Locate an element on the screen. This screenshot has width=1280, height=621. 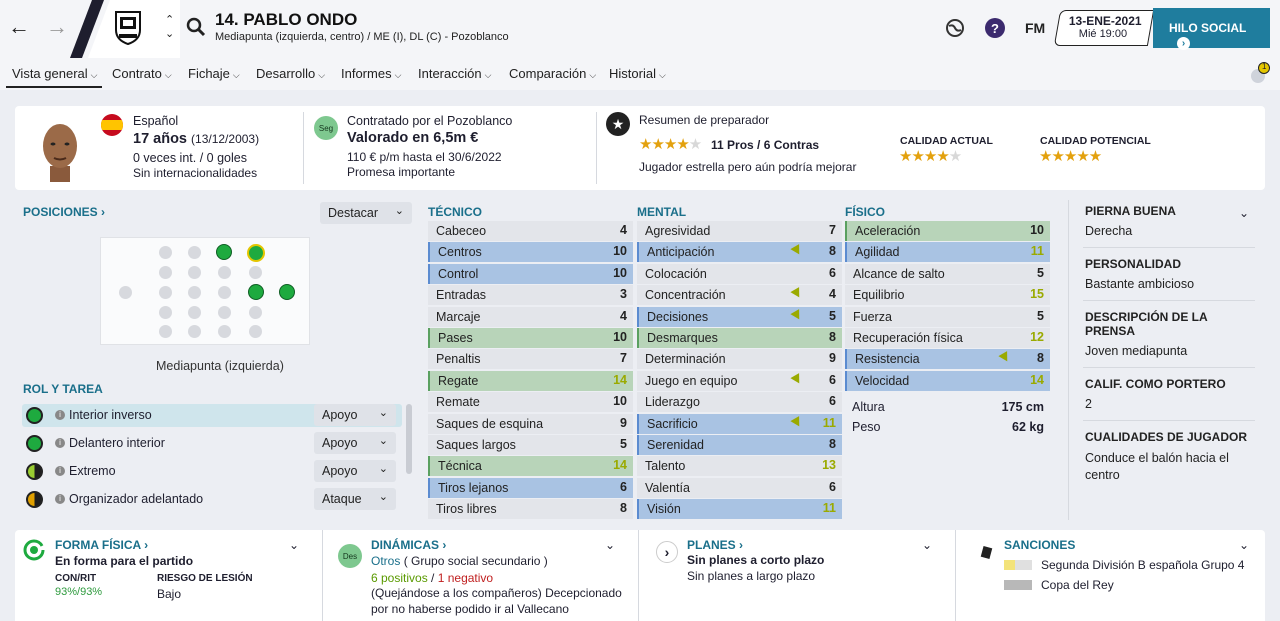
attribute-row: Liderazgo 6 is located at coordinates (739, 402).